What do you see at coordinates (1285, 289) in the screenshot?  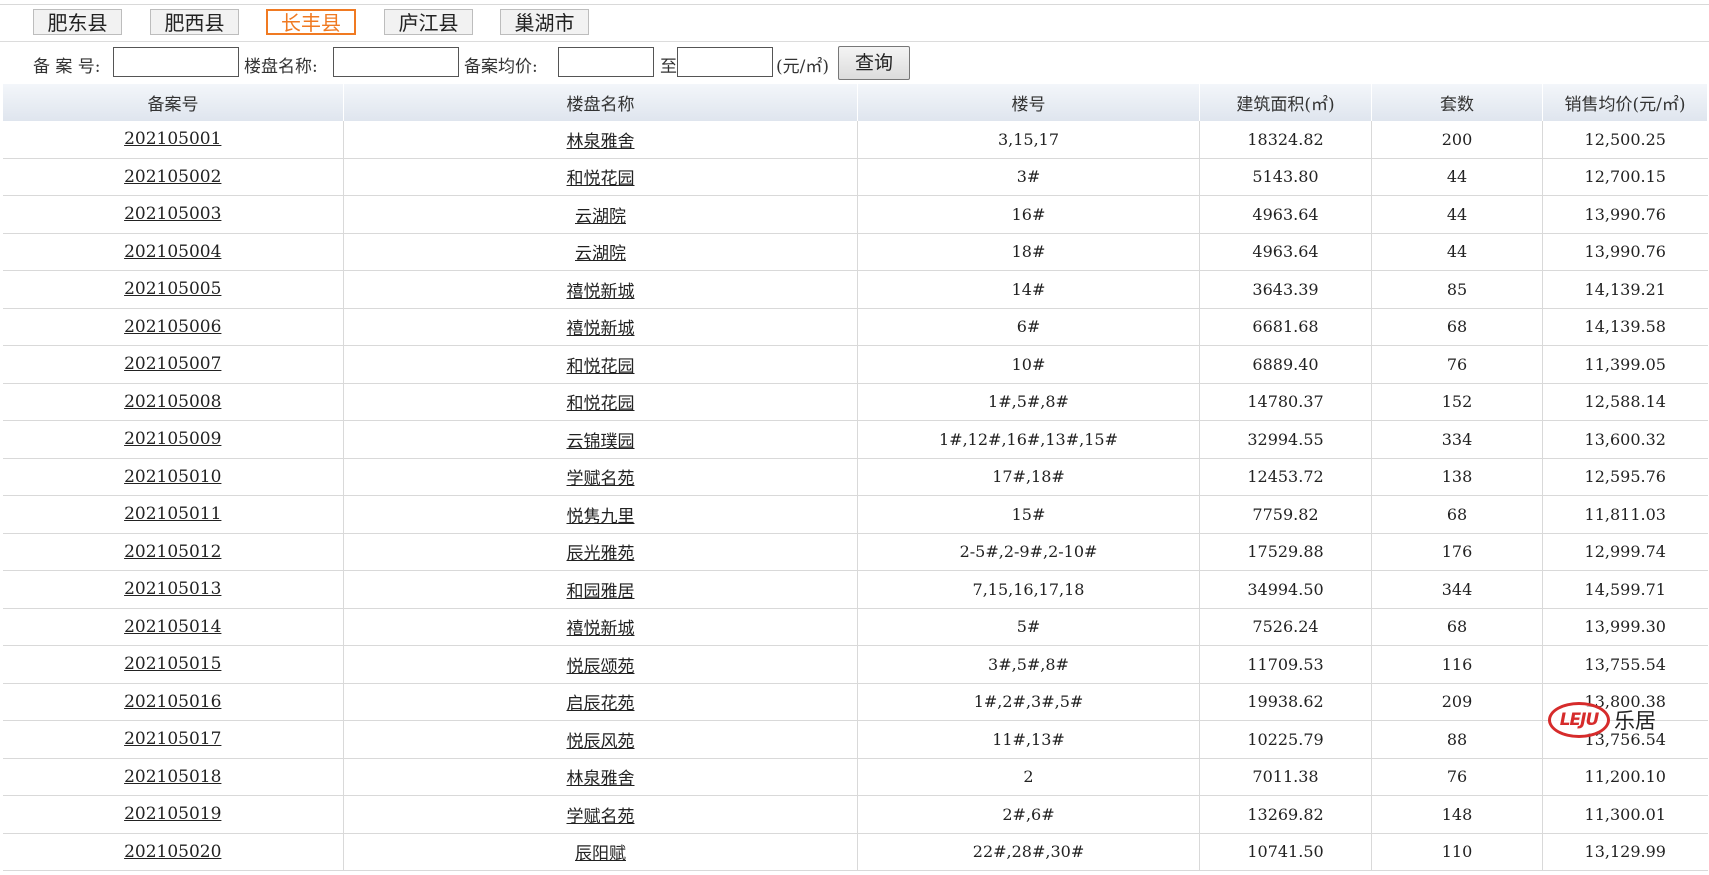 I see `cell-floor-area: 3643.39` at bounding box center [1285, 289].